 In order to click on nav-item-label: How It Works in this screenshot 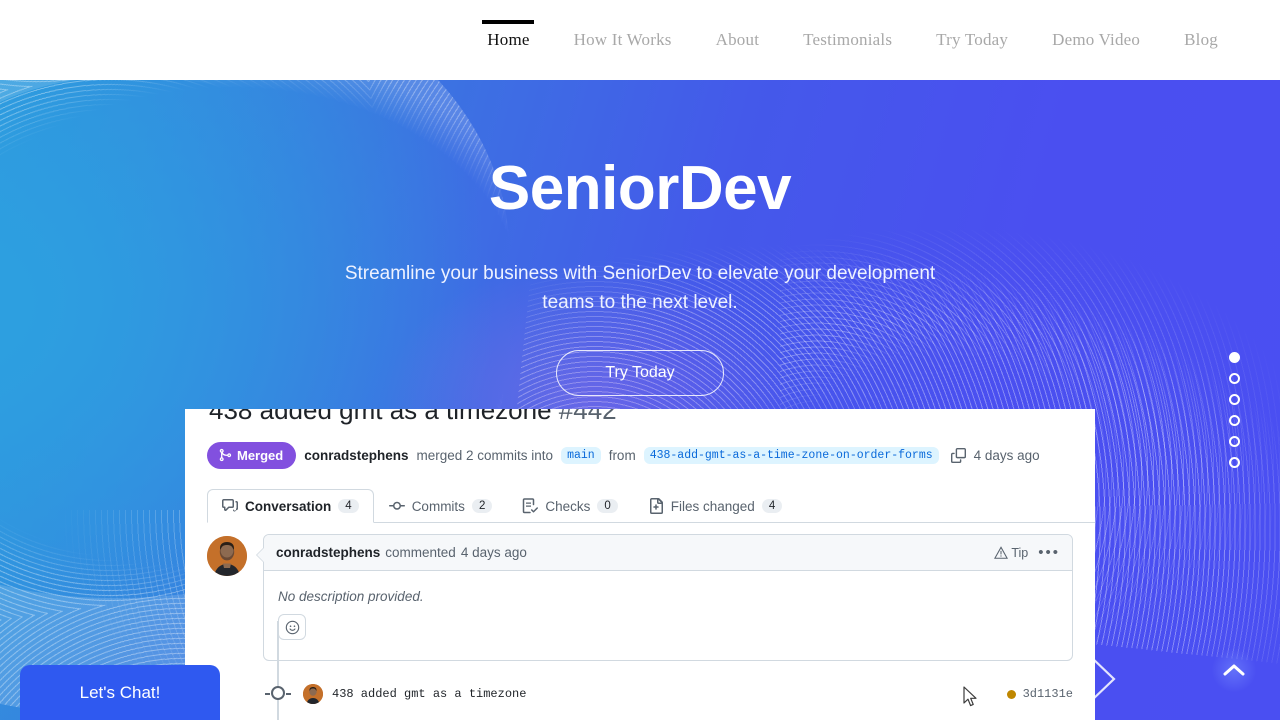, I will do `click(622, 39)`.